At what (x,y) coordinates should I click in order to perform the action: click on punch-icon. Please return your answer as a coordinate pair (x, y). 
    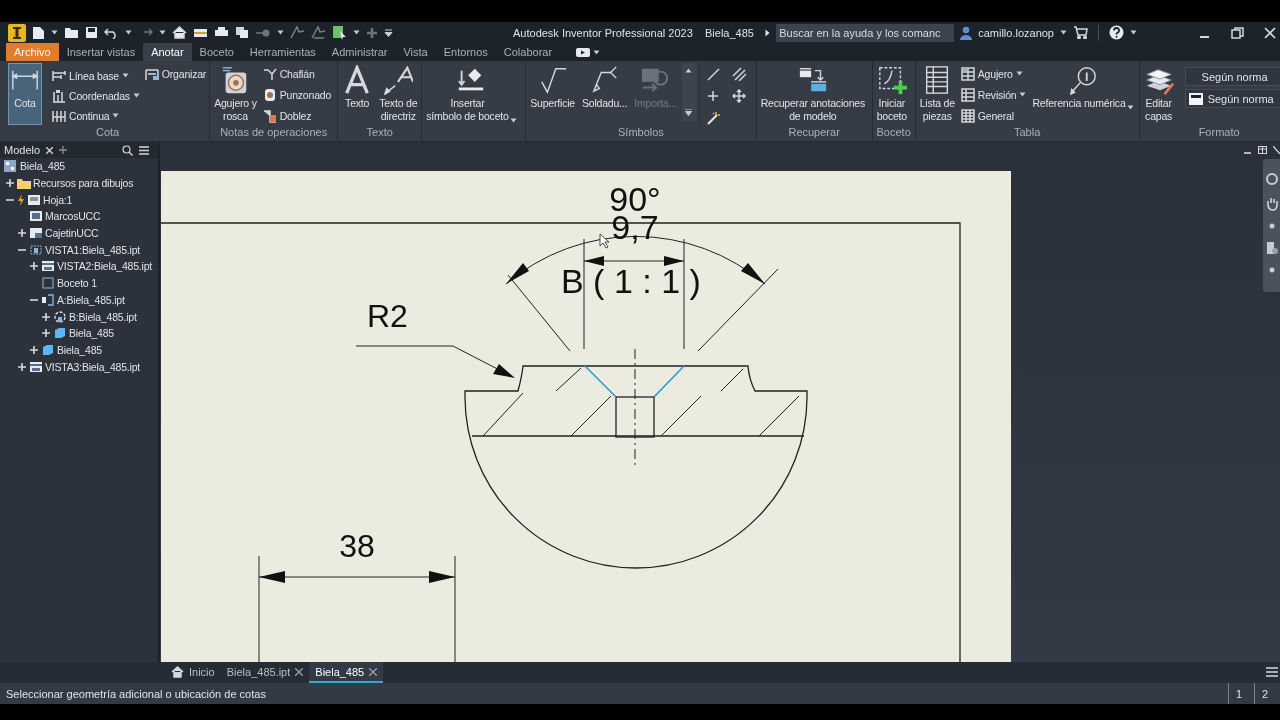
    Looking at the image, I should click on (269, 94).